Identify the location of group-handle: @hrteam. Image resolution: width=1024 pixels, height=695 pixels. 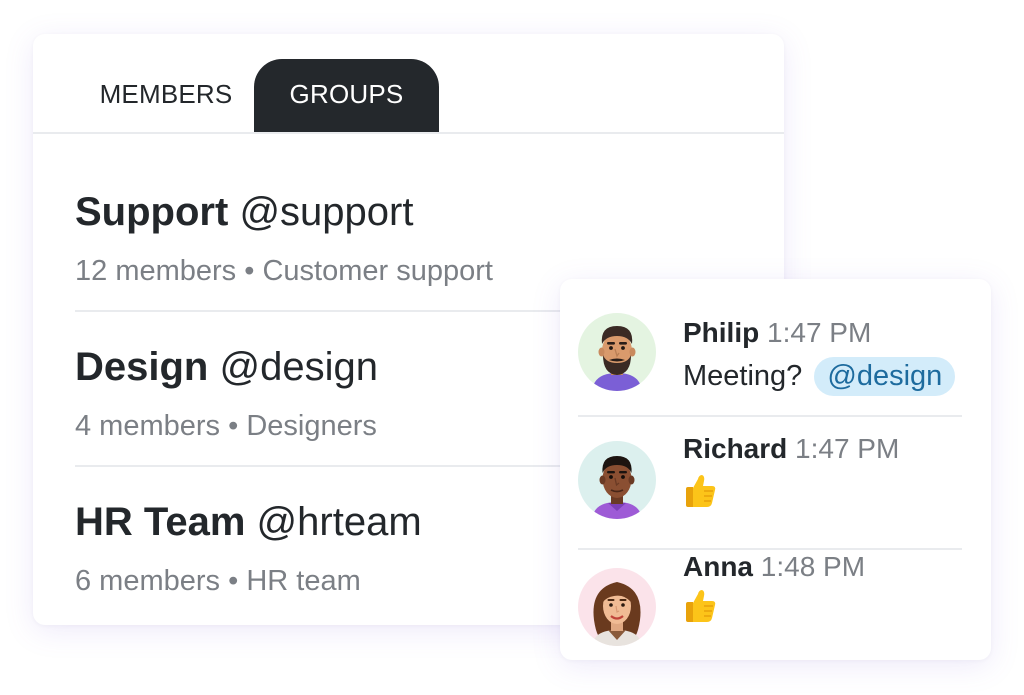
(339, 522).